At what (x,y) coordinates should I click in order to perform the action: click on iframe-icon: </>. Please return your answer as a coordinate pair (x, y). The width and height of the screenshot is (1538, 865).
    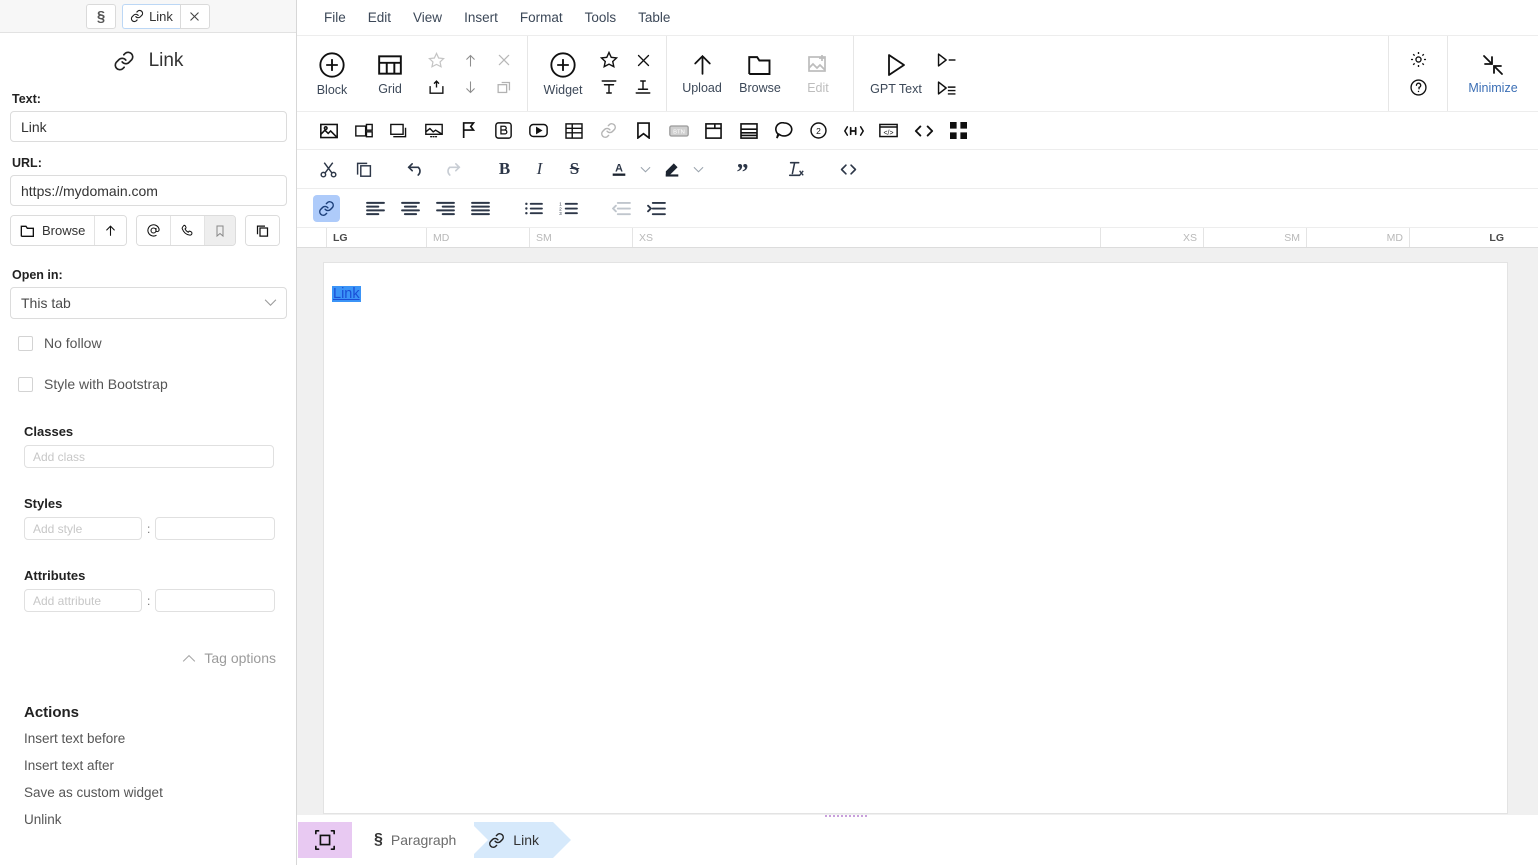
    Looking at the image, I should click on (888, 131).